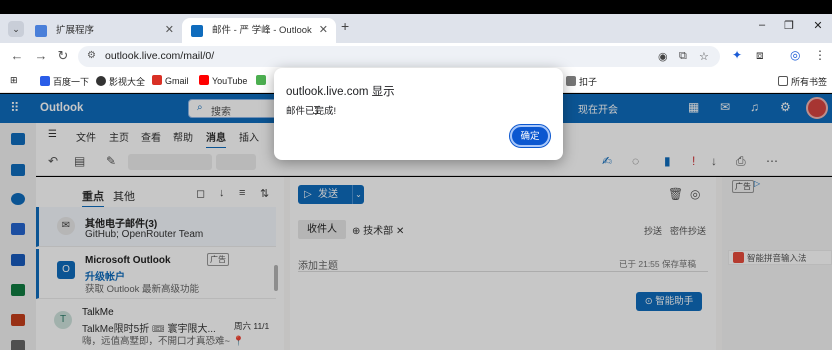  I want to click on puzzle-icon: ⧈, so click(760, 55).